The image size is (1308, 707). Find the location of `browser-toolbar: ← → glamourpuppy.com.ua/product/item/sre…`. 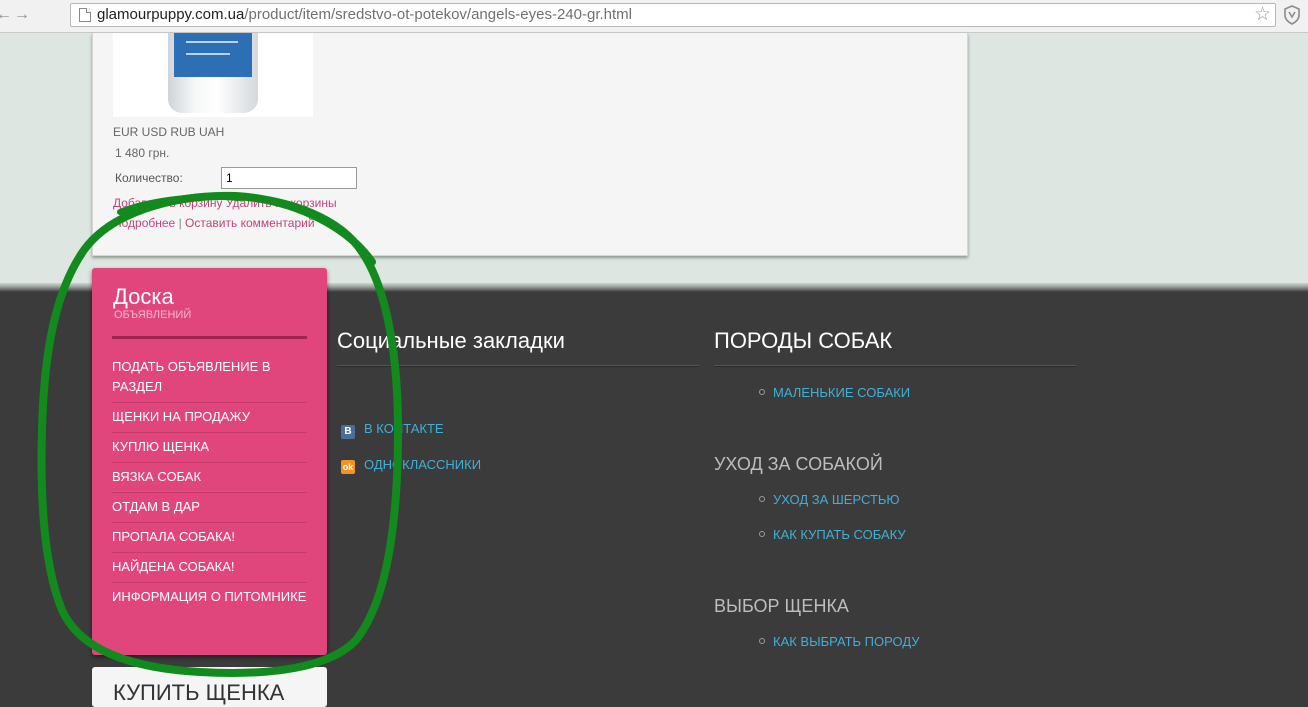

browser-toolbar: ← → glamourpuppy.com.ua/product/item/sre… is located at coordinates (654, 16).